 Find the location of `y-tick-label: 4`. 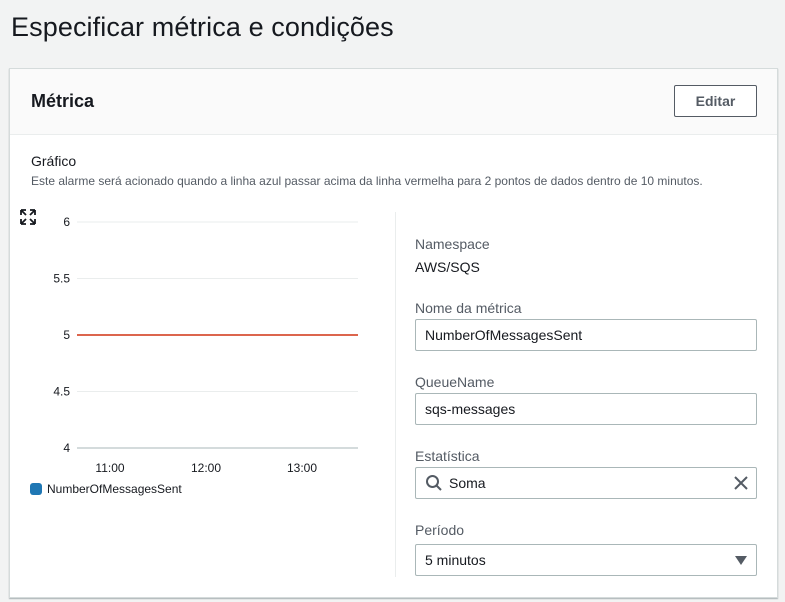

y-tick-label: 4 is located at coordinates (66, 448).